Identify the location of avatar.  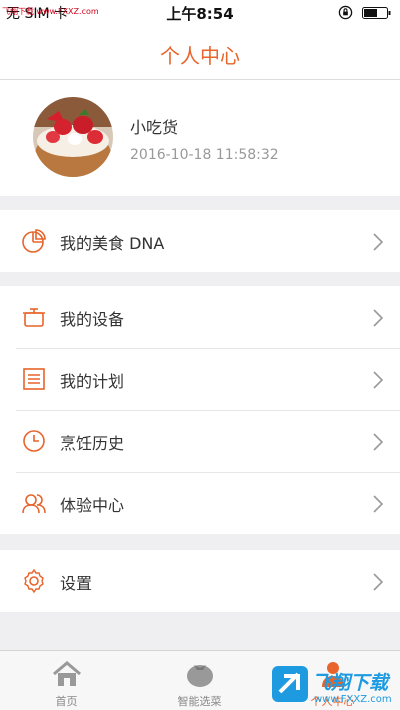
(73, 137).